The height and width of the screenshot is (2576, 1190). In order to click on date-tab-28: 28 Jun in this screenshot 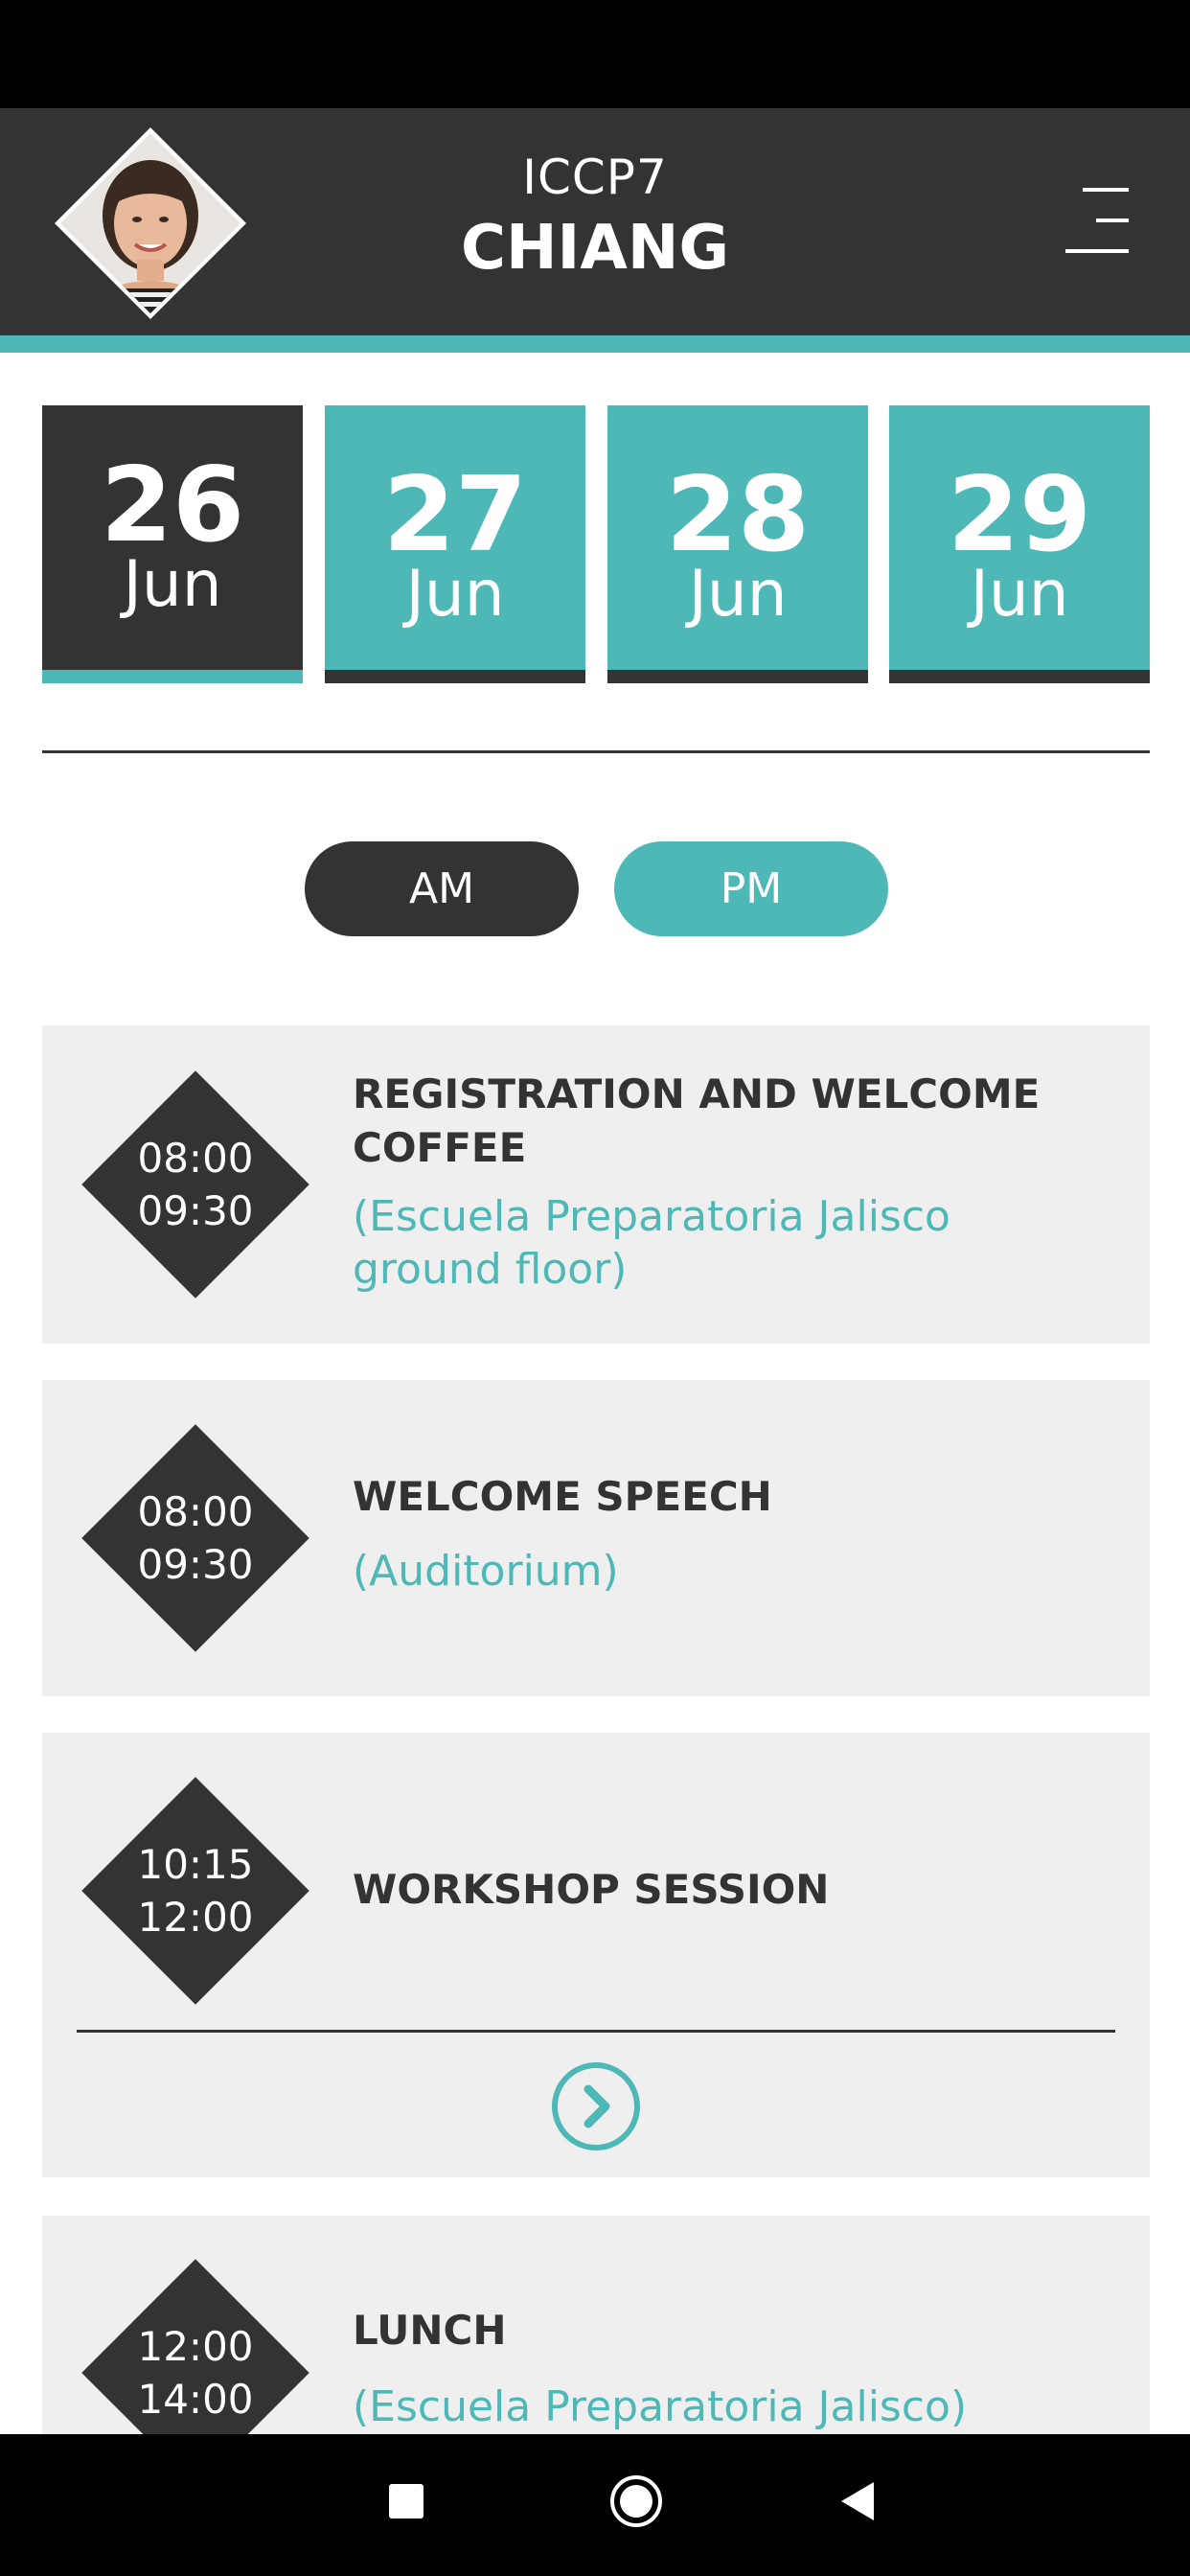, I will do `click(738, 544)`.